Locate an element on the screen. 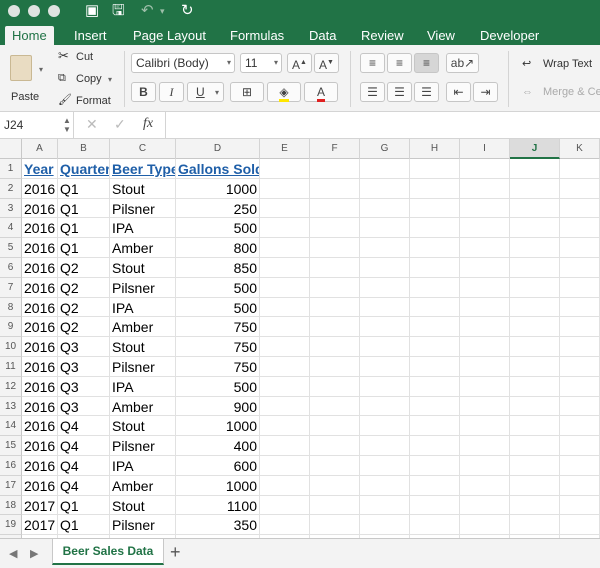 This screenshot has width=600, height=568. copy-dropdown-icon: ▾ is located at coordinates (110, 79).